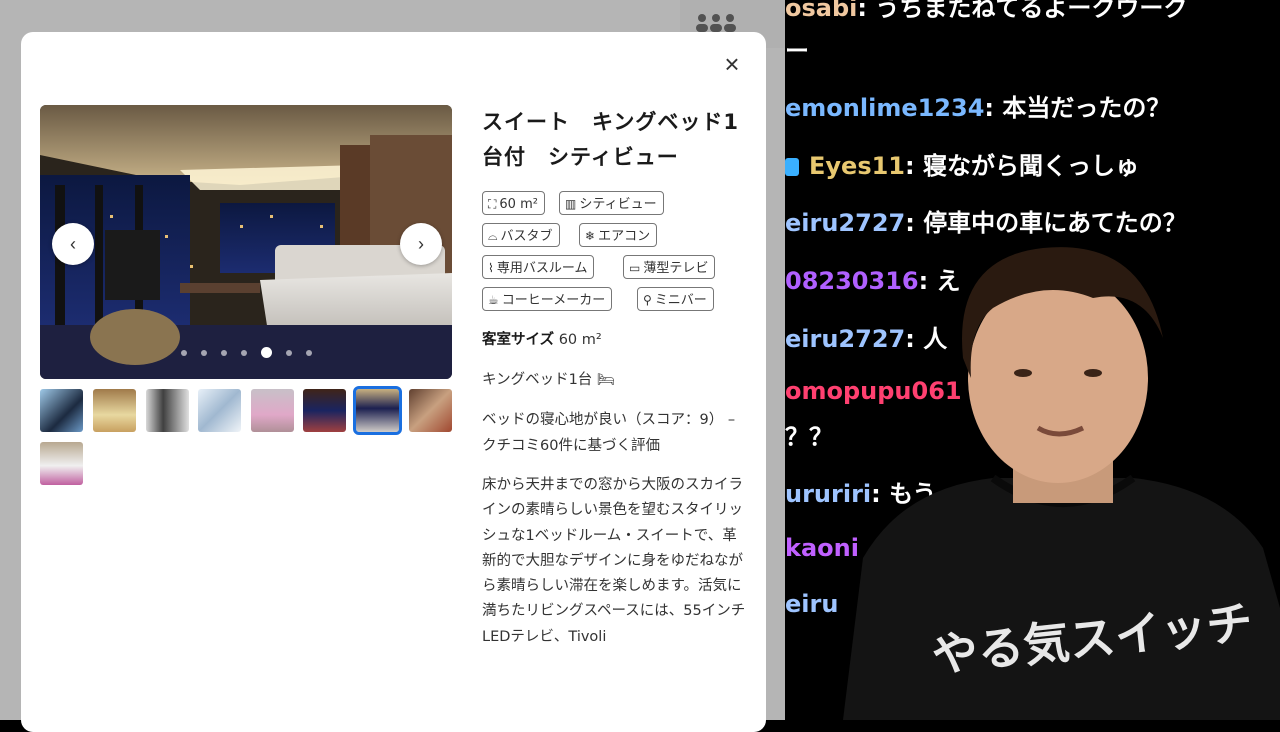 This screenshot has height=732, width=1280. I want to click on amenity-tag: ❄ エアコン, so click(618, 235).